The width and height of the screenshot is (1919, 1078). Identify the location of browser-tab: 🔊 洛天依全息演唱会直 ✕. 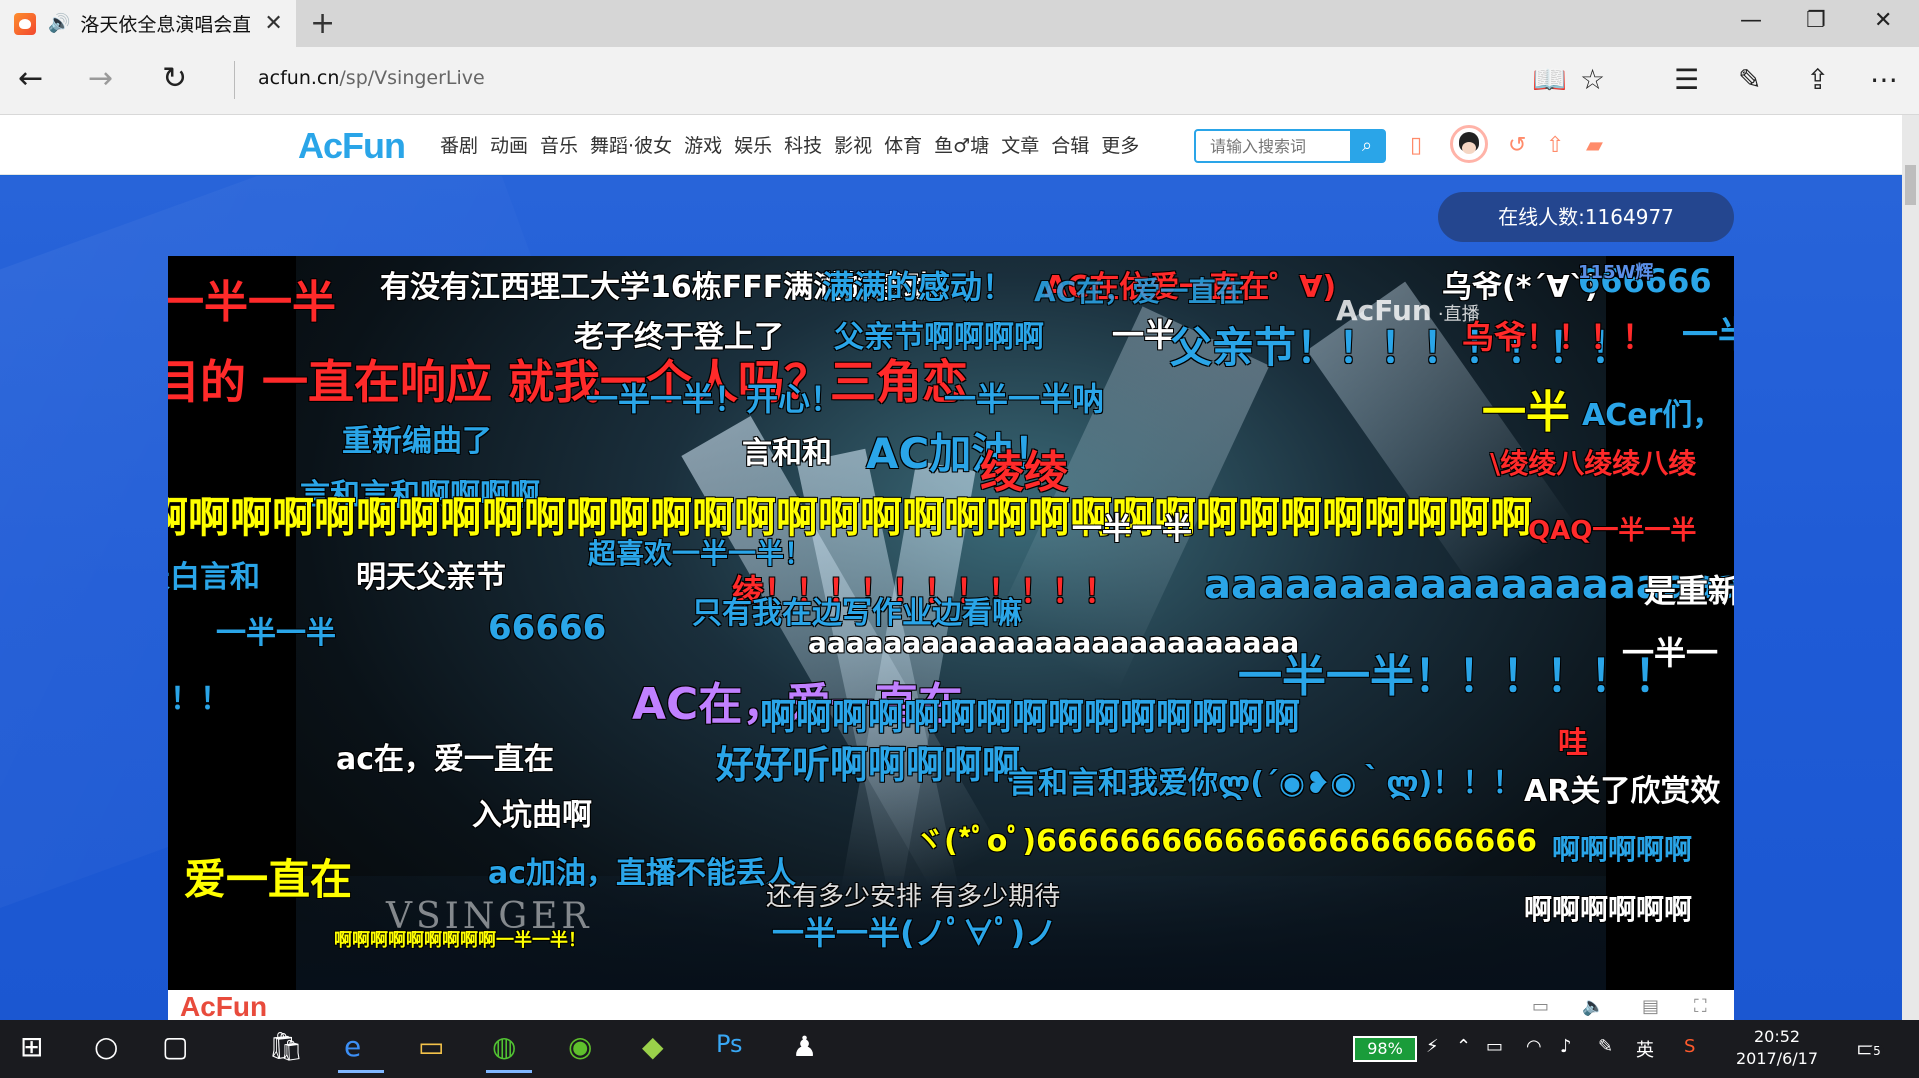
(148, 23).